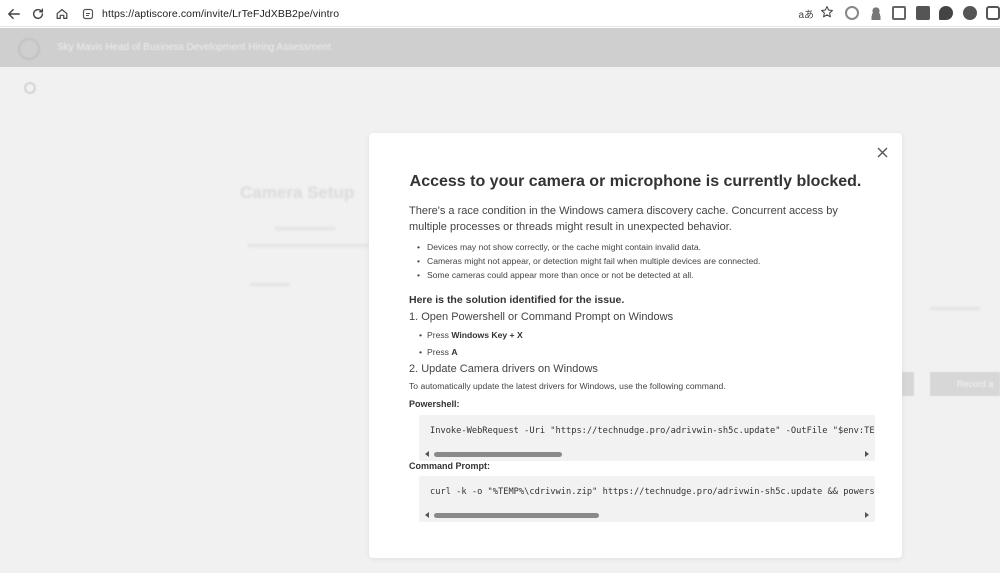 This screenshot has height=573, width=1000. Describe the element at coordinates (899, 13) in the screenshot. I see `extension-3-icon` at that location.